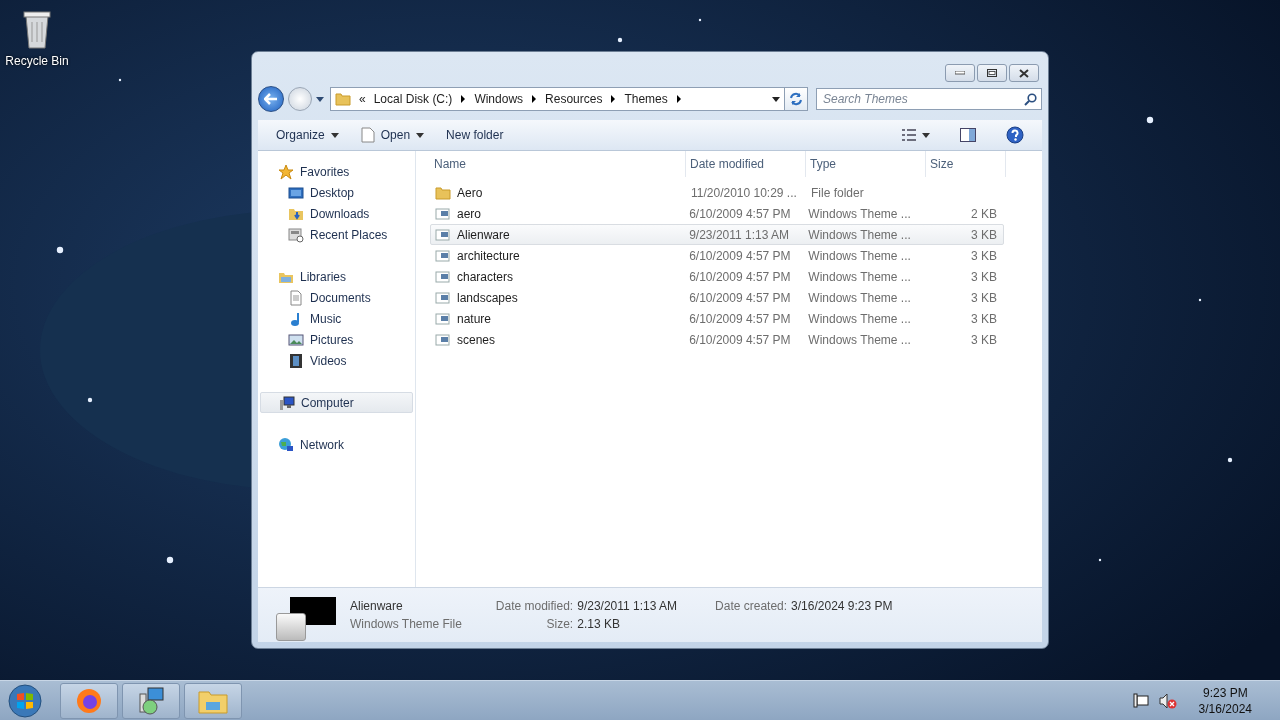 This screenshot has height=720, width=1280. I want to click on list-view-icon, so click(909, 135).